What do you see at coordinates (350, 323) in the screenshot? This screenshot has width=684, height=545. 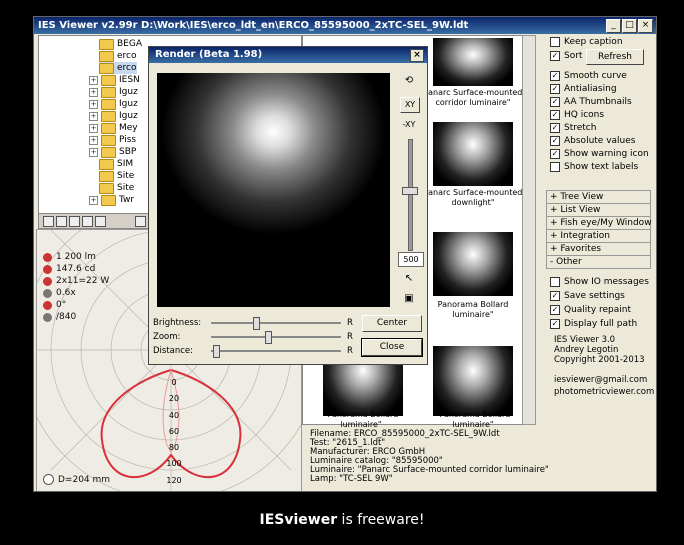 I see `brightness-reset: R` at bounding box center [350, 323].